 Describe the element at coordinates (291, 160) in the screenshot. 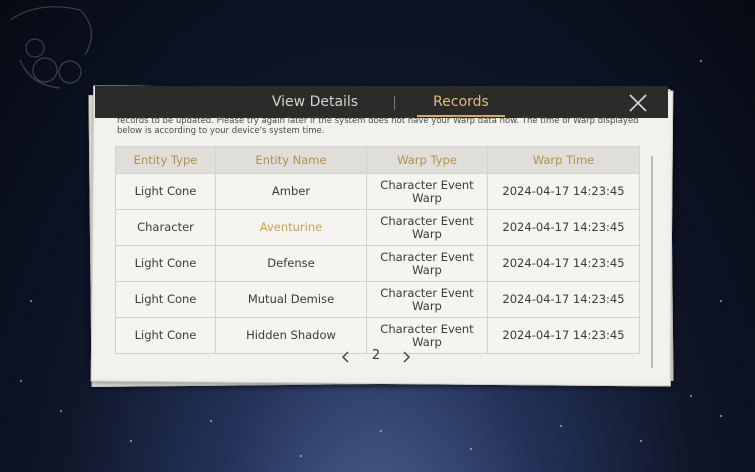

I see `header-entity-name: Entity Name` at that location.